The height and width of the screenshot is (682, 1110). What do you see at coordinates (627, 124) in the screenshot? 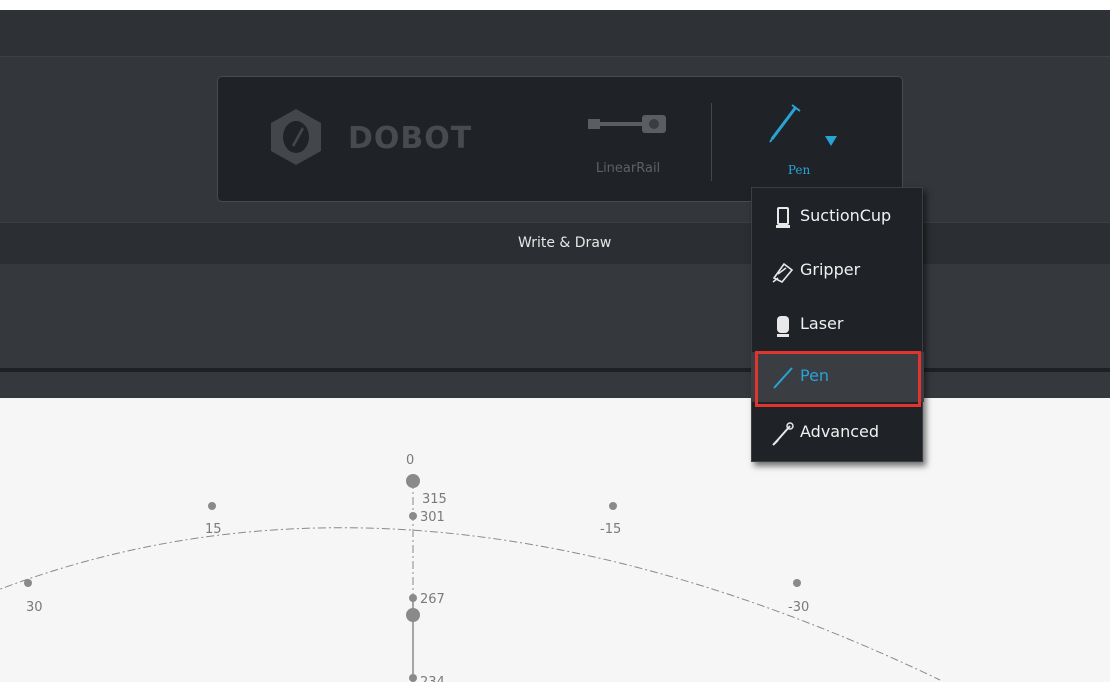
I see `linear-rail-icon` at bounding box center [627, 124].